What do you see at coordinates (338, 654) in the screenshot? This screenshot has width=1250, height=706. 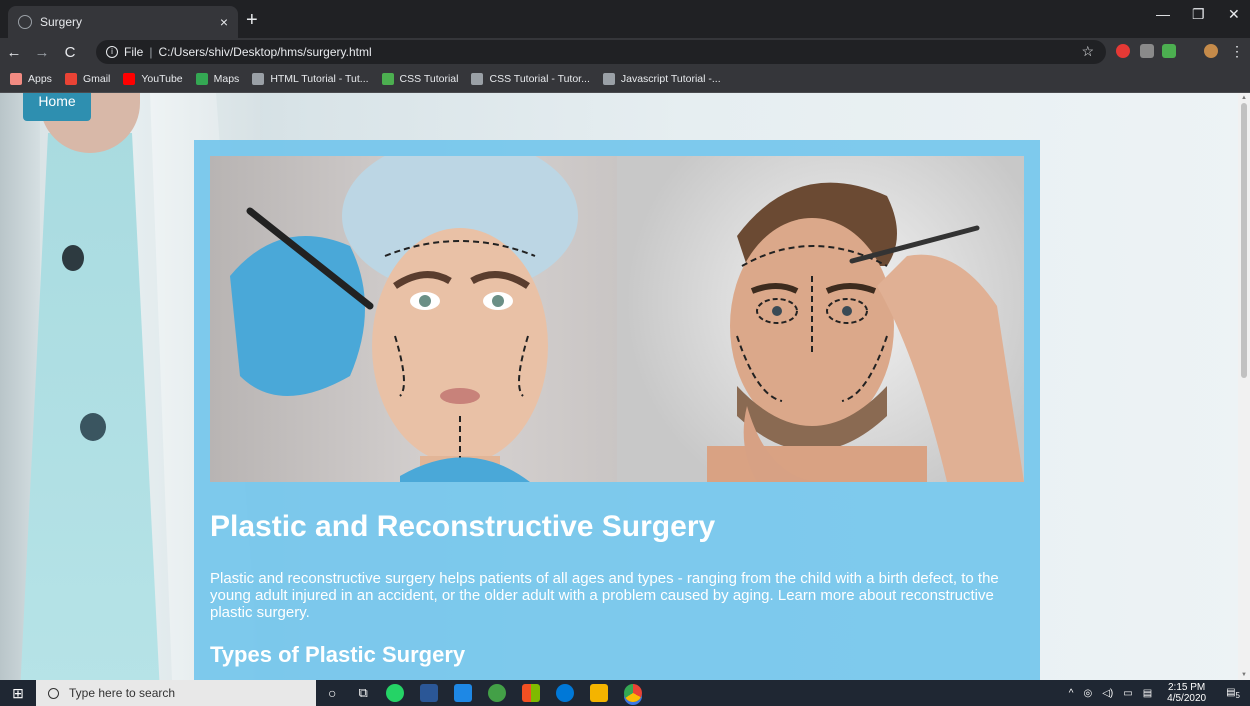 I see `section-heading: Types of Plastic Surgery` at bounding box center [338, 654].